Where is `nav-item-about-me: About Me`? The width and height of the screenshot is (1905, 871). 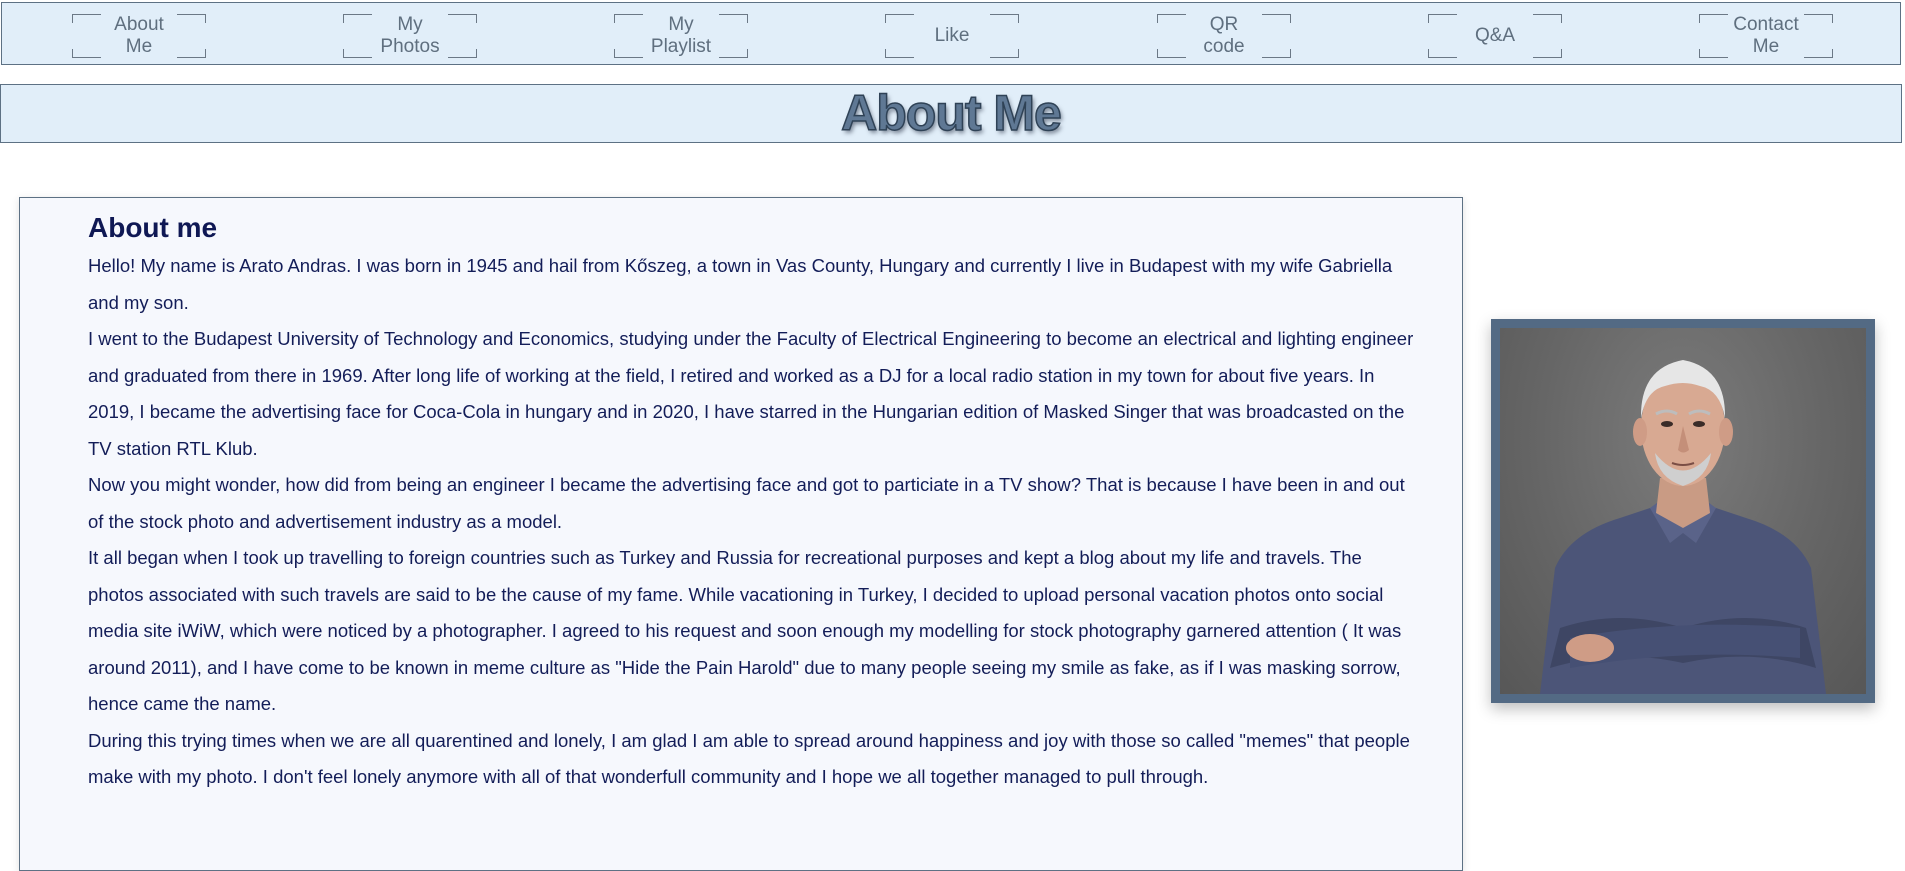 nav-item-about-me: About Me is located at coordinates (139, 36).